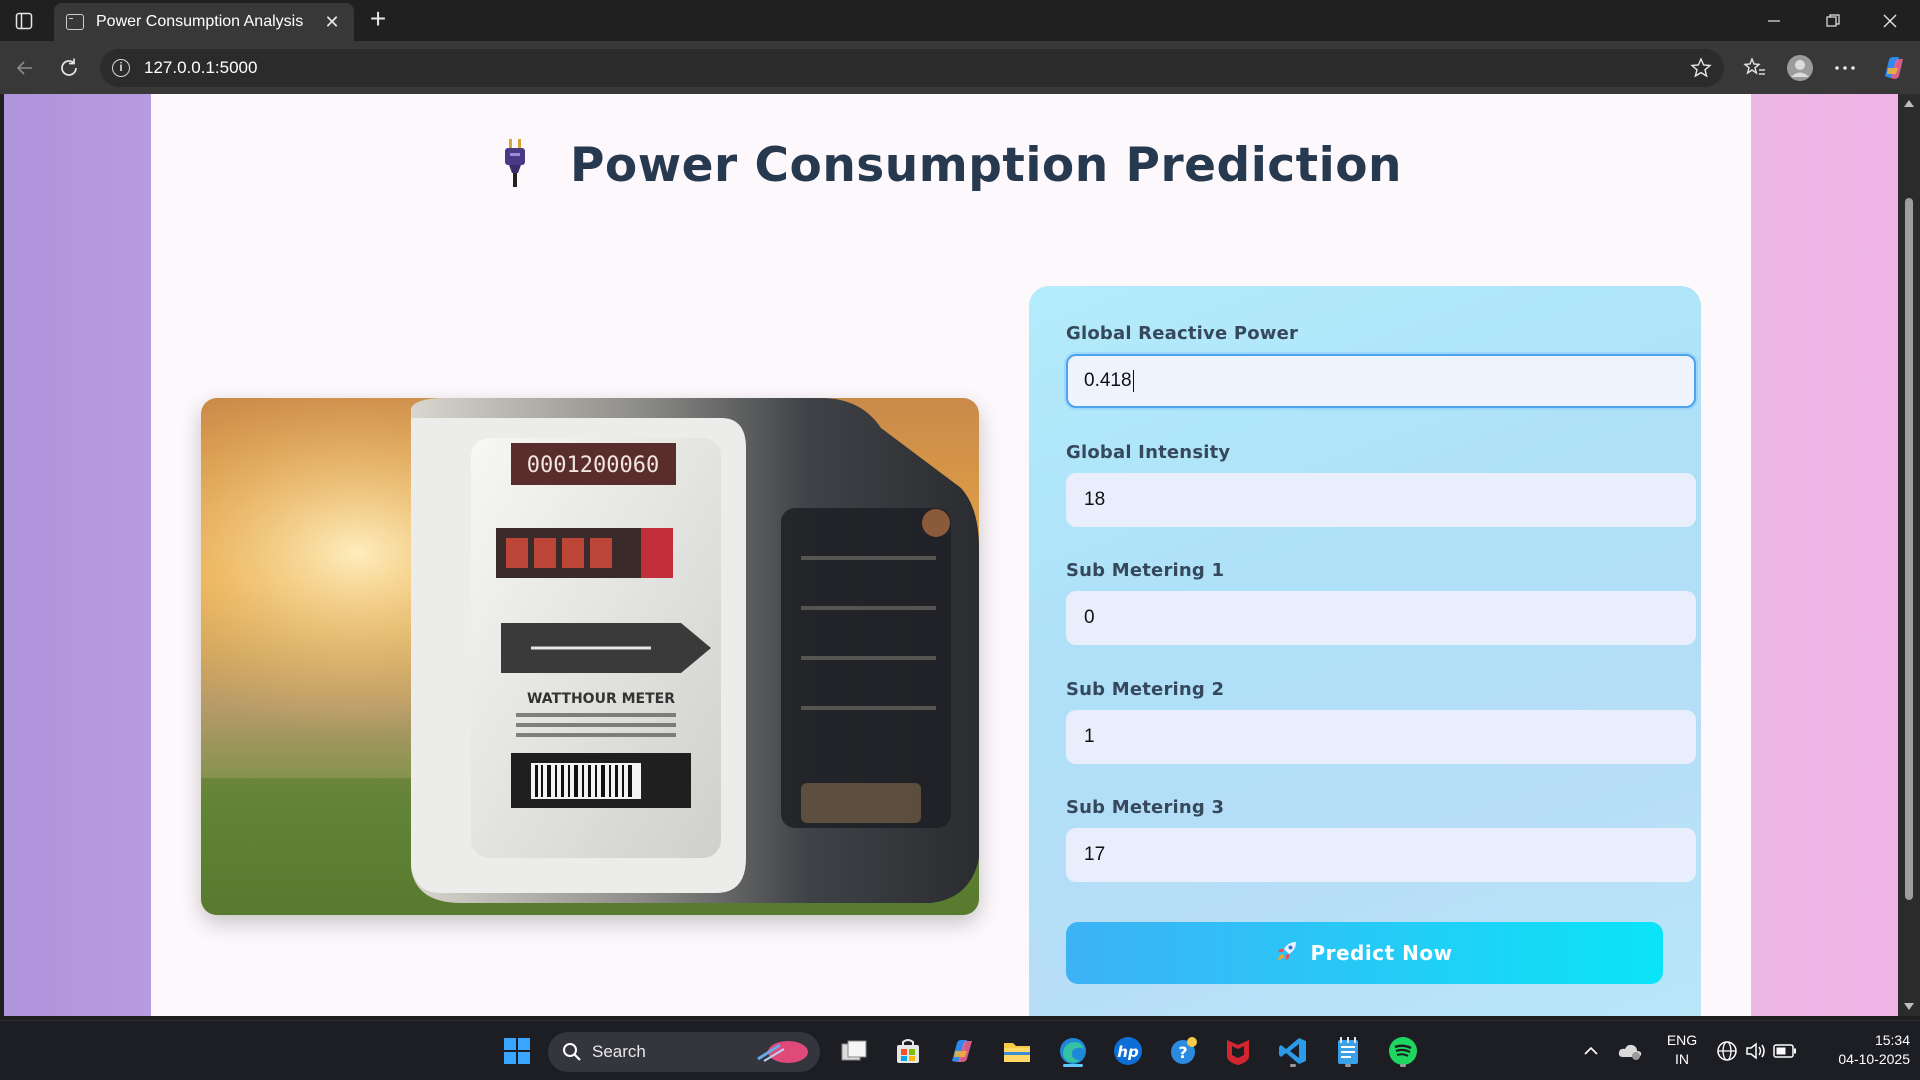 The width and height of the screenshot is (1920, 1080). I want to click on address-bar: i 127.0.0.1:5000, so click(912, 68).